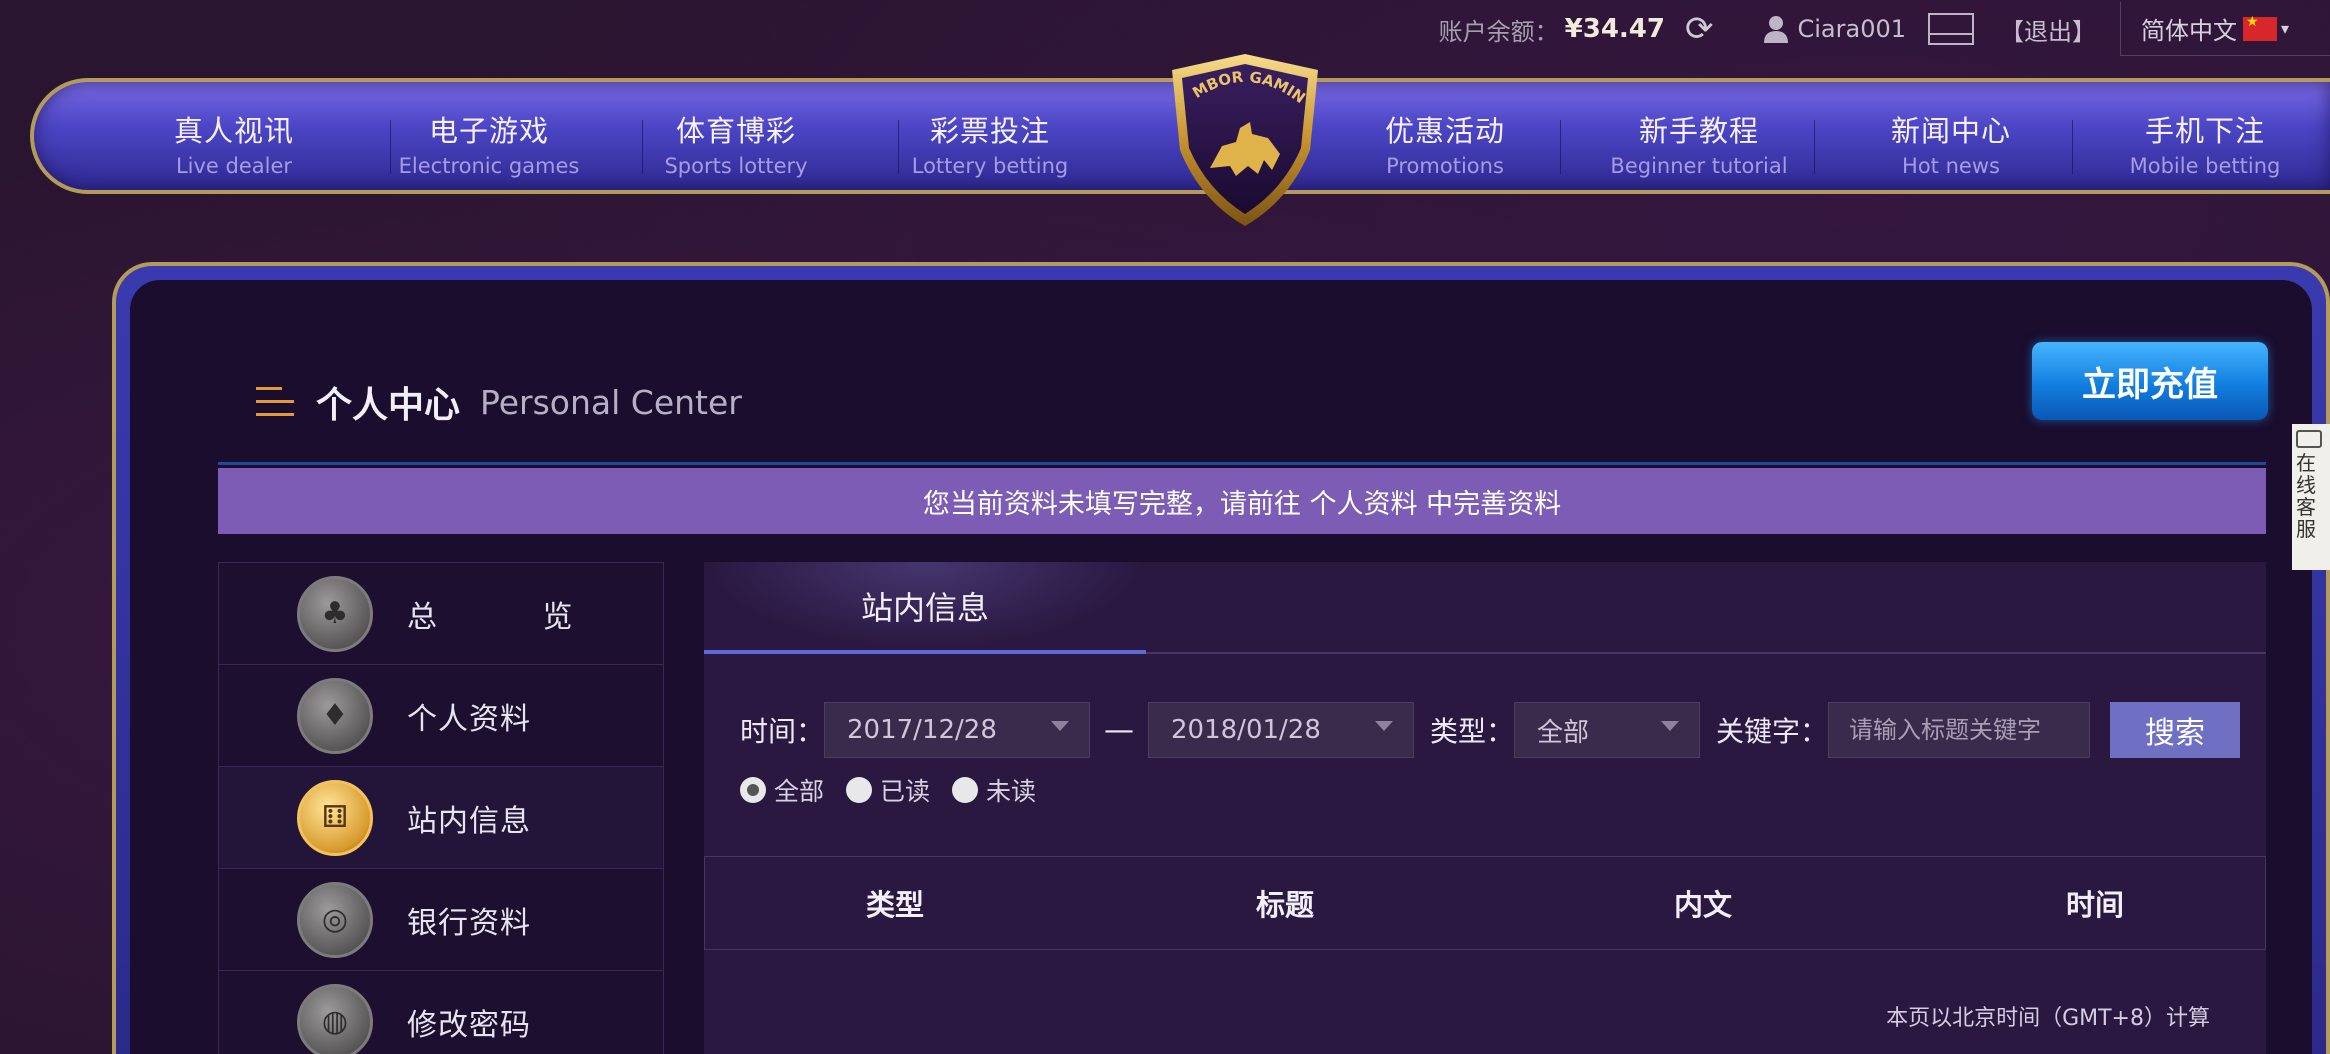 The image size is (2330, 1054). I want to click on language-label: 简体中文, so click(2189, 31).